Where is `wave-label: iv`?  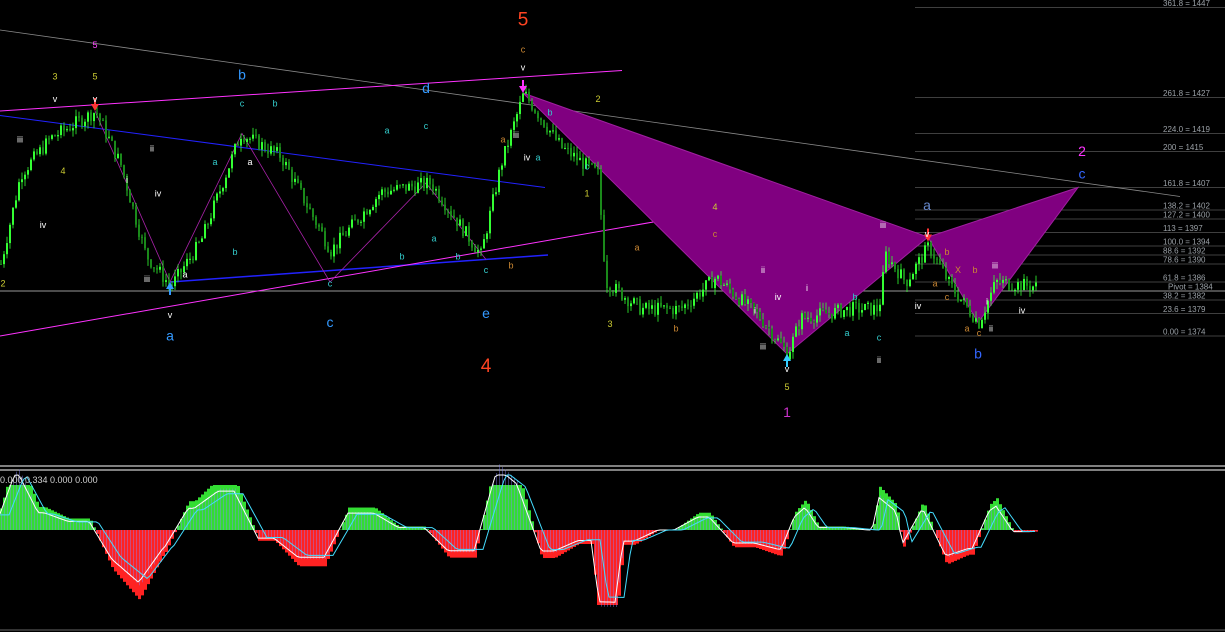 wave-label: iv is located at coordinates (918, 306).